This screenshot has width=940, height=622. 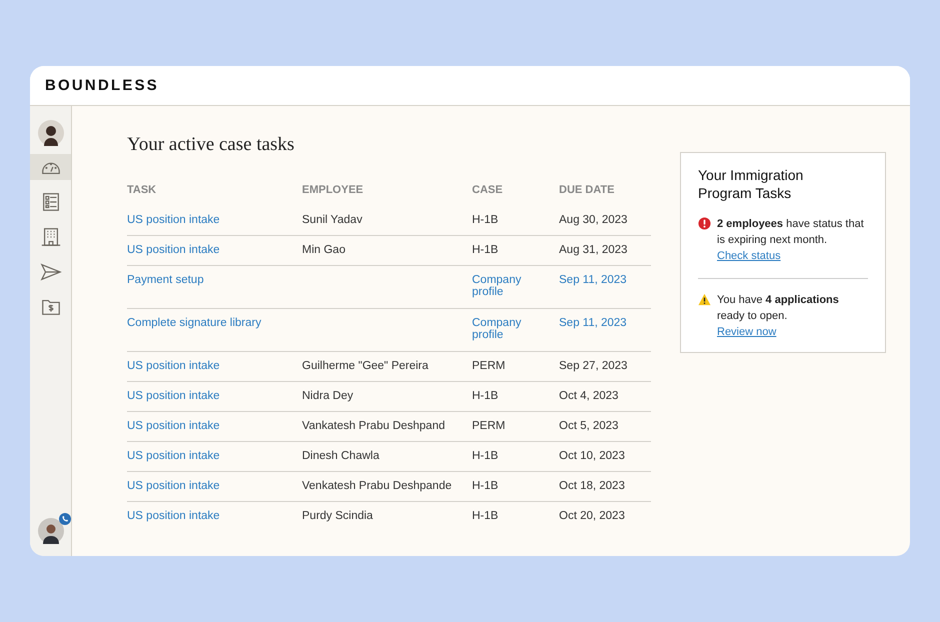 What do you see at coordinates (592, 456) in the screenshot?
I see `table-cell: Oct 10, 2023` at bounding box center [592, 456].